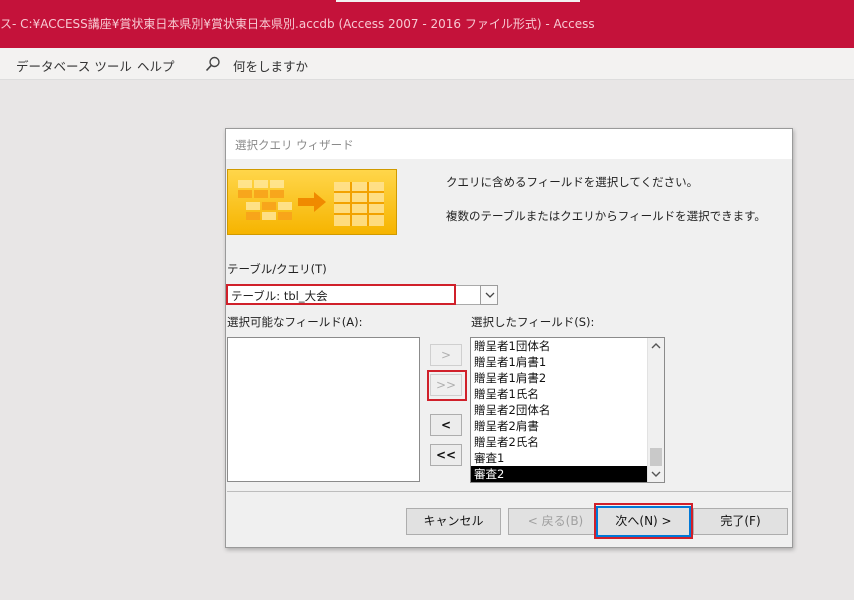 The height and width of the screenshot is (600, 854). What do you see at coordinates (559, 378) in the screenshot?
I see `list-item: 贈呈者1肩書2` at bounding box center [559, 378].